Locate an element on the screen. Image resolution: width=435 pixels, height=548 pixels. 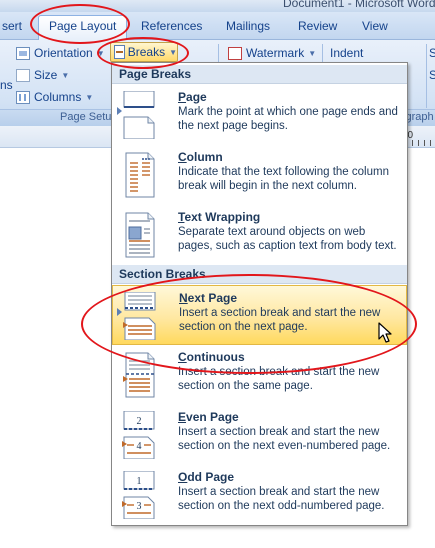
text-wrapping-icon is located at coordinates (140, 235).